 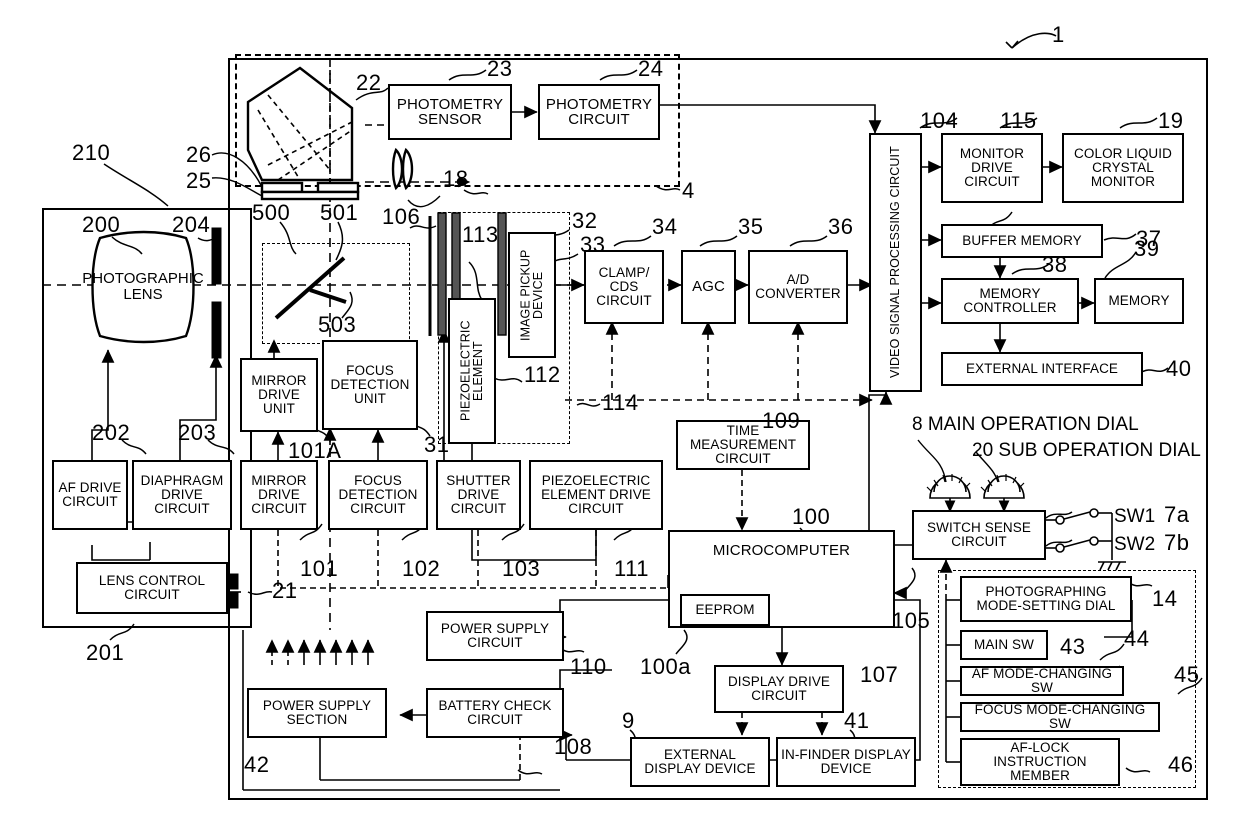 What do you see at coordinates (1147, 248) in the screenshot?
I see `ref-39: 39` at bounding box center [1147, 248].